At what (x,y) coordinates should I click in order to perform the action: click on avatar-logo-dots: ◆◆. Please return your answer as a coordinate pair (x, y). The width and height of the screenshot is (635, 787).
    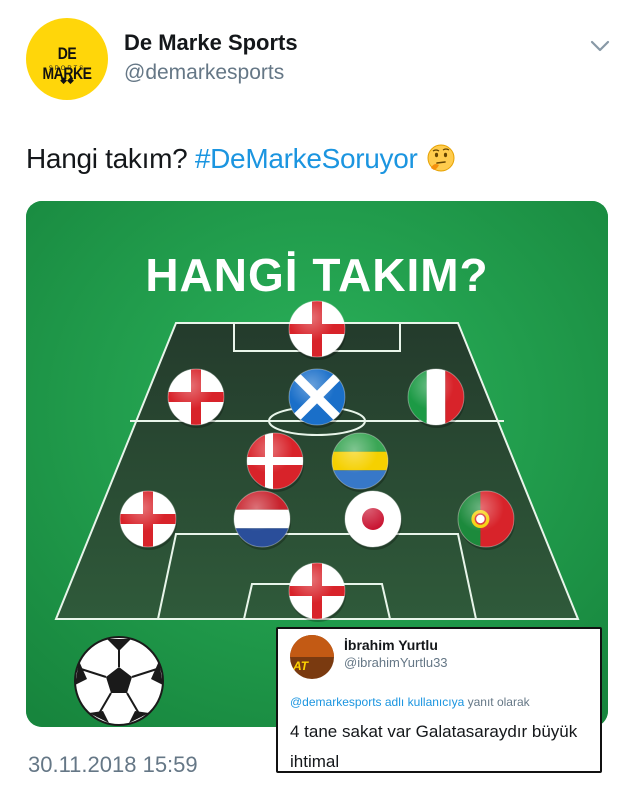
    Looking at the image, I should click on (67, 81).